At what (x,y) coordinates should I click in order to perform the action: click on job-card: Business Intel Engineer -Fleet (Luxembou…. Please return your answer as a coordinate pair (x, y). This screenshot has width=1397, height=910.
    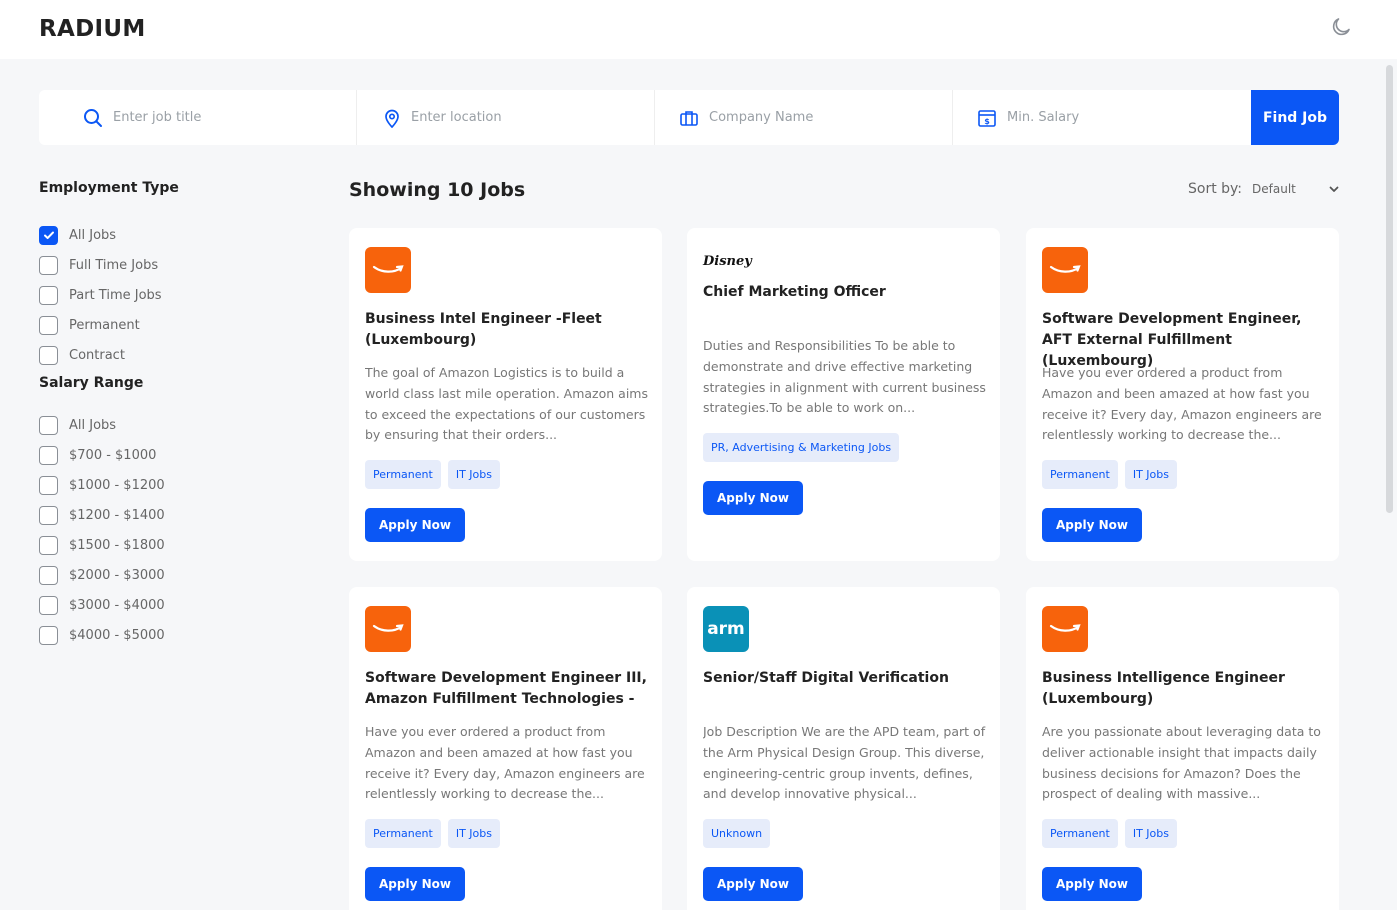
    Looking at the image, I should click on (505, 394).